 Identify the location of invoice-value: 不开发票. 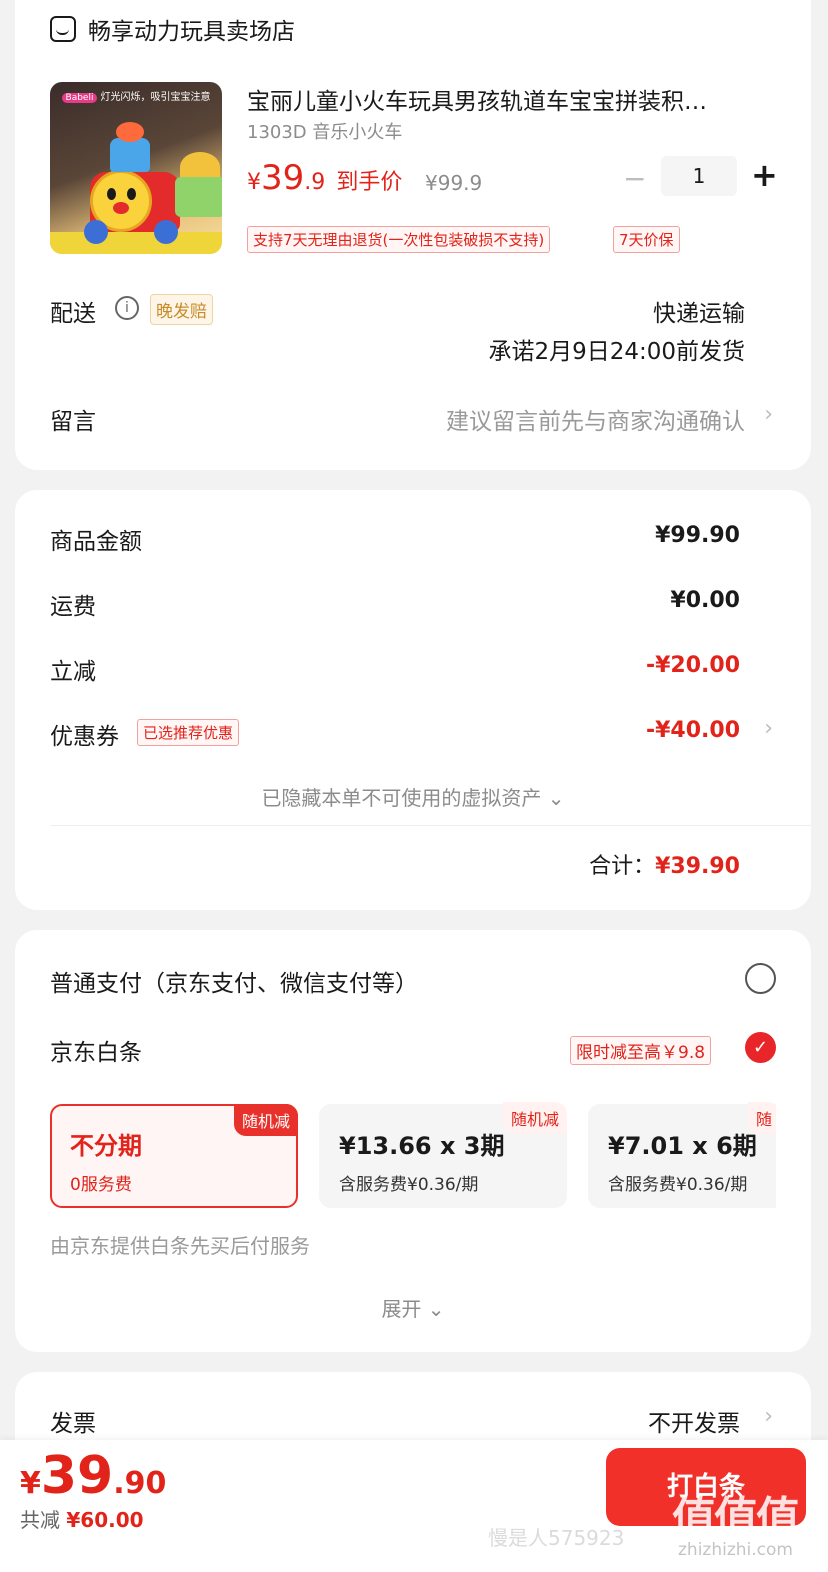
(694, 1421).